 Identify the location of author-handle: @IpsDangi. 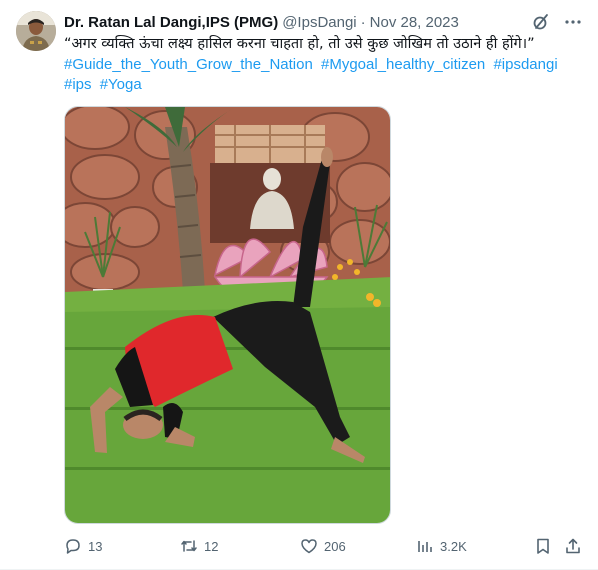
(319, 22).